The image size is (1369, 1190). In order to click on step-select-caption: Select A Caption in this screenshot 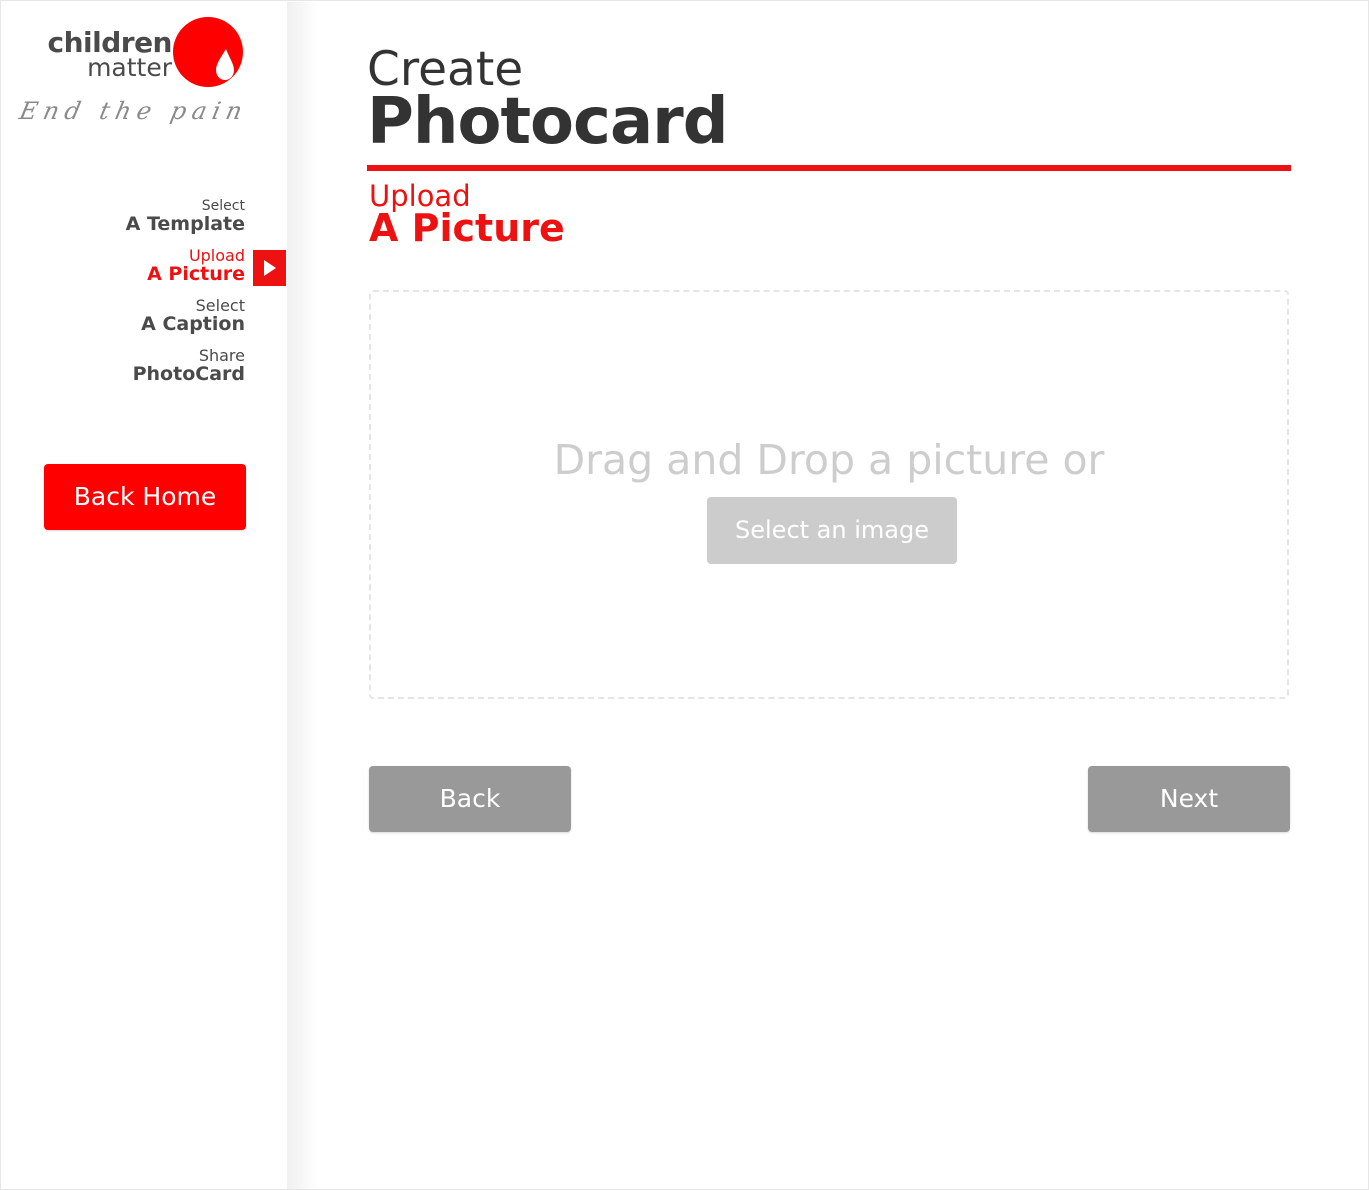, I will do `click(144, 323)`.